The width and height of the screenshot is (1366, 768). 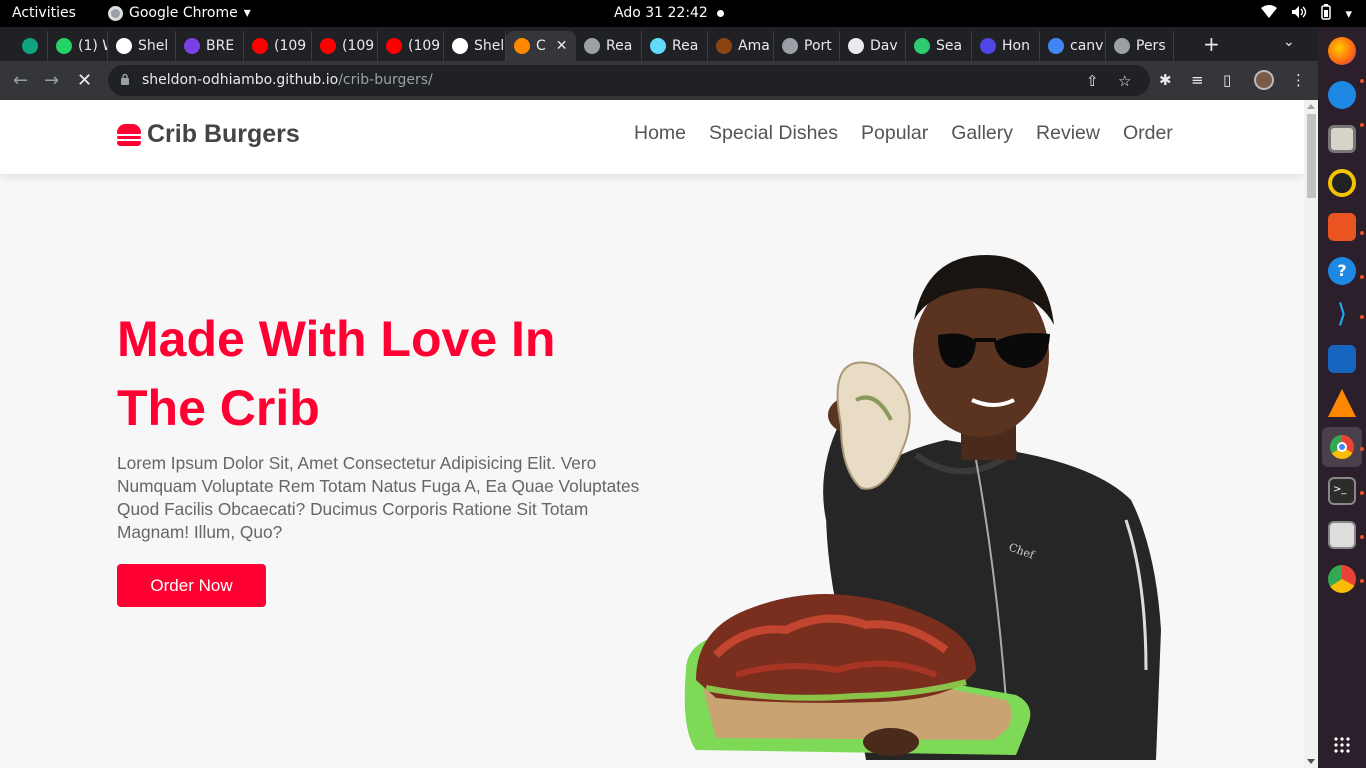 I want to click on system-tray: ▾, so click(x=1306, y=14).